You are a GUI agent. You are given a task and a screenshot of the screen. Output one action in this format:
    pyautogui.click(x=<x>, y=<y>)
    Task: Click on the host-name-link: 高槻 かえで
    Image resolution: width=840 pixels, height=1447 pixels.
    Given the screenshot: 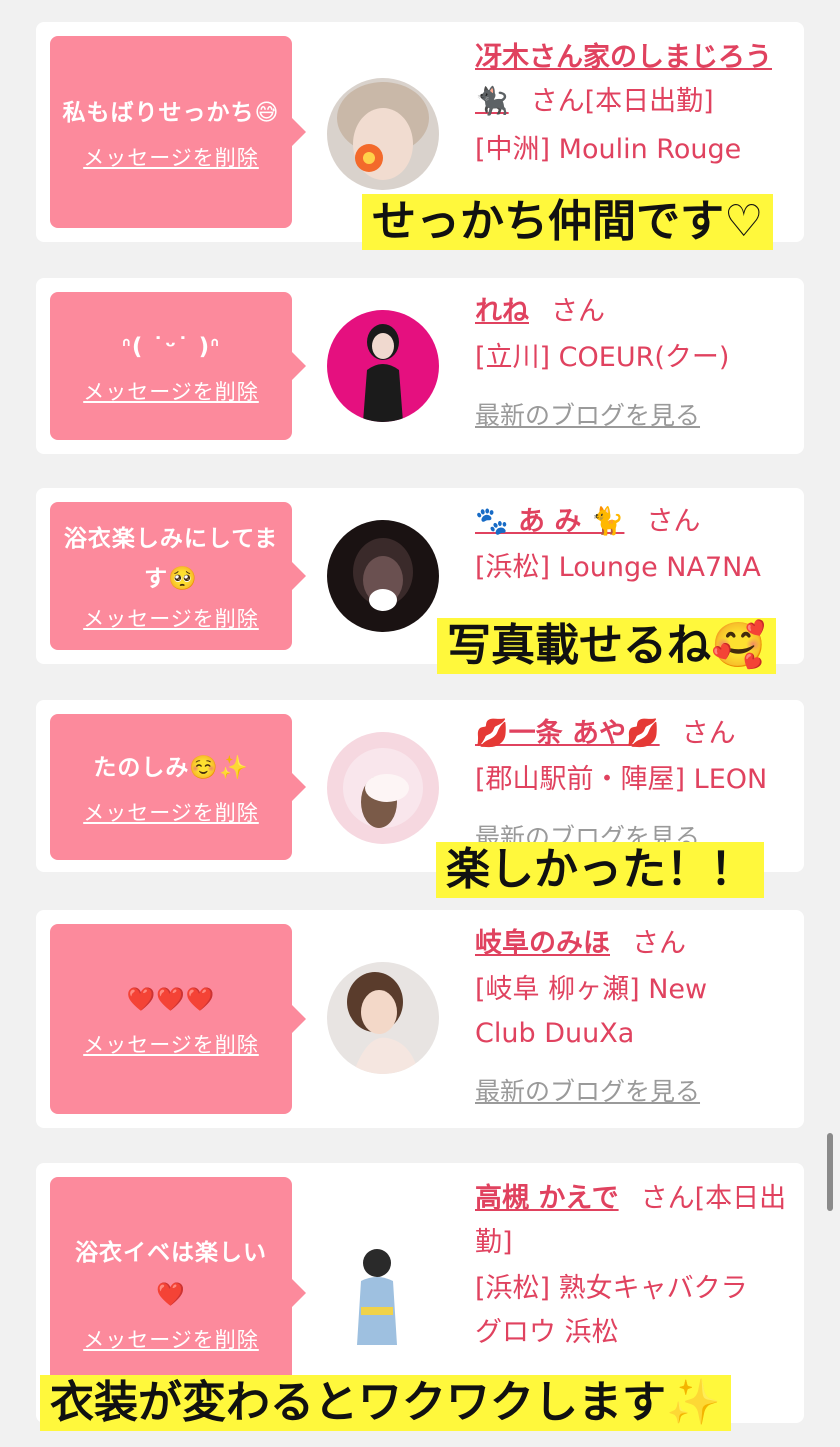 What is the action you would take?
    pyautogui.click(x=547, y=1198)
    